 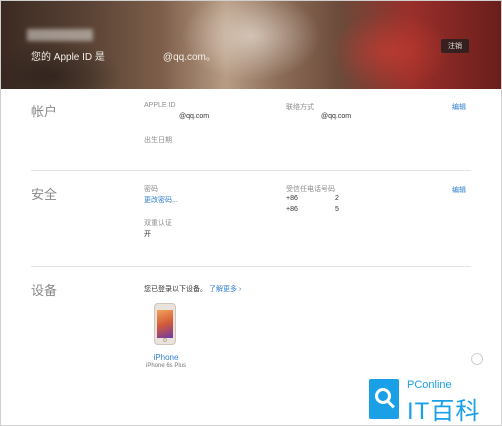 I want to click on security-section-title: 安全, so click(x=44, y=194).